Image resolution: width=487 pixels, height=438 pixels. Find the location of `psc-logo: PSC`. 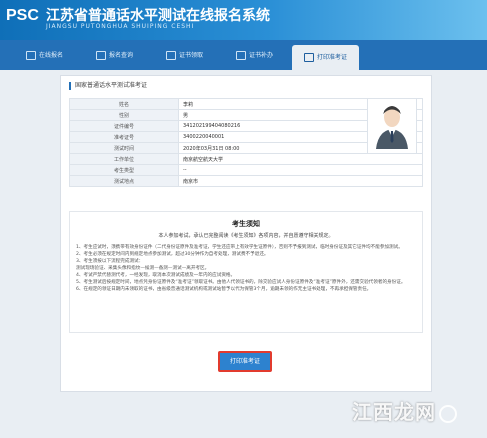

psc-logo: PSC is located at coordinates (22, 15).